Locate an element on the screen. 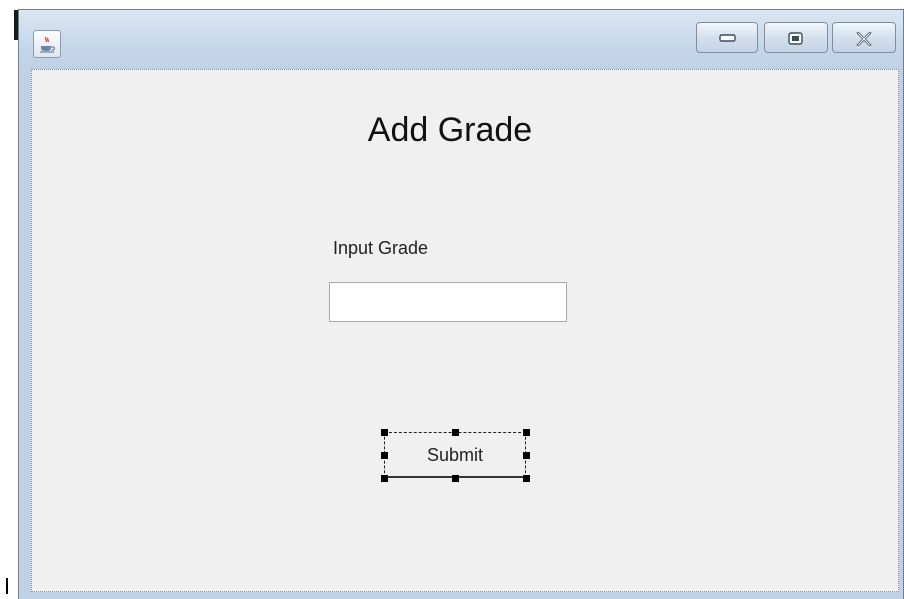 The width and height of the screenshot is (904, 599). selection-handle-bottom-left is located at coordinates (384, 478).